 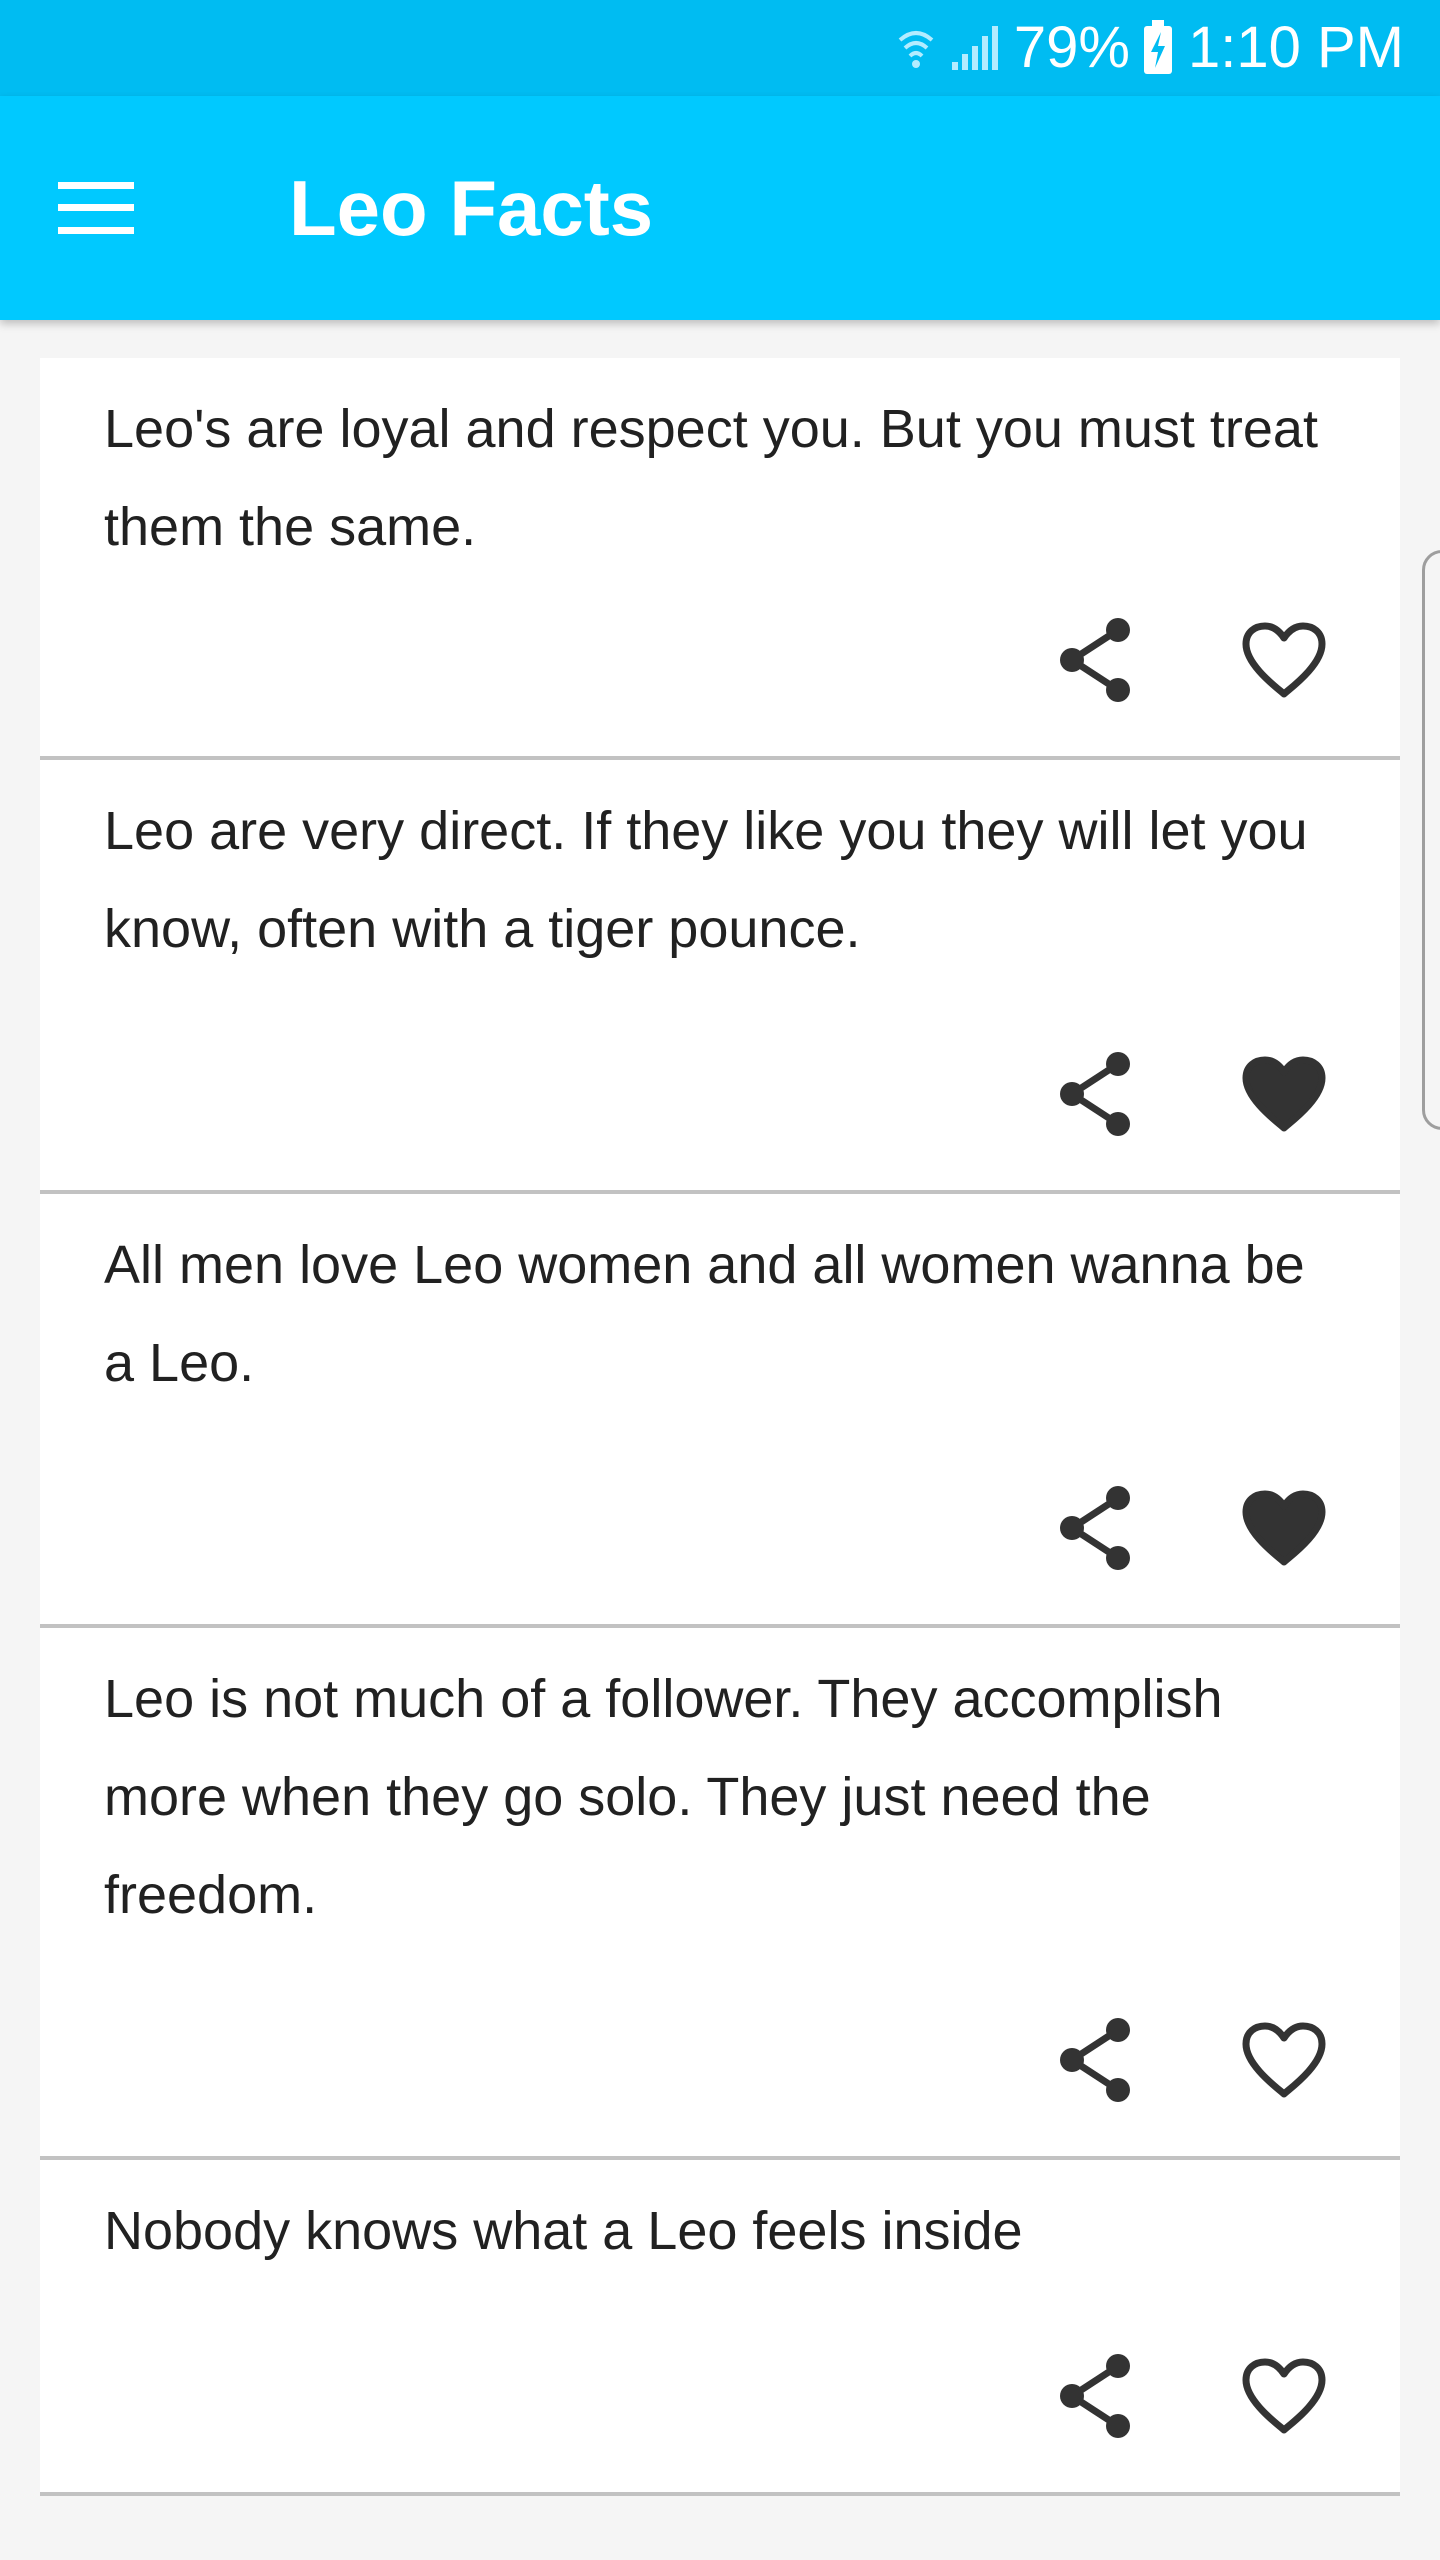 I want to click on battery-charging-icon, so click(x=1158, y=48).